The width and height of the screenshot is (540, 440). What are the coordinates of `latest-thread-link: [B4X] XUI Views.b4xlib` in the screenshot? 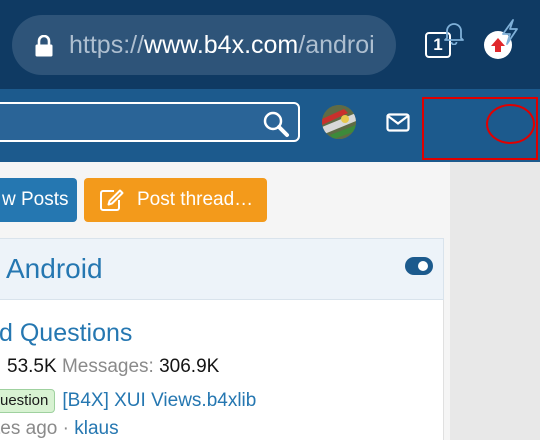 It's located at (159, 401).